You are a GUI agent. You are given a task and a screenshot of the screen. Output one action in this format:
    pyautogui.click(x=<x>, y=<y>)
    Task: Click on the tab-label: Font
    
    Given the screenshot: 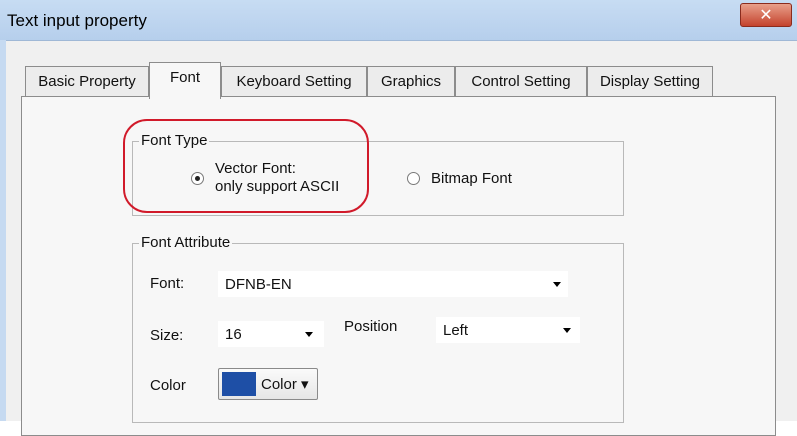 What is the action you would take?
    pyautogui.click(x=184, y=77)
    